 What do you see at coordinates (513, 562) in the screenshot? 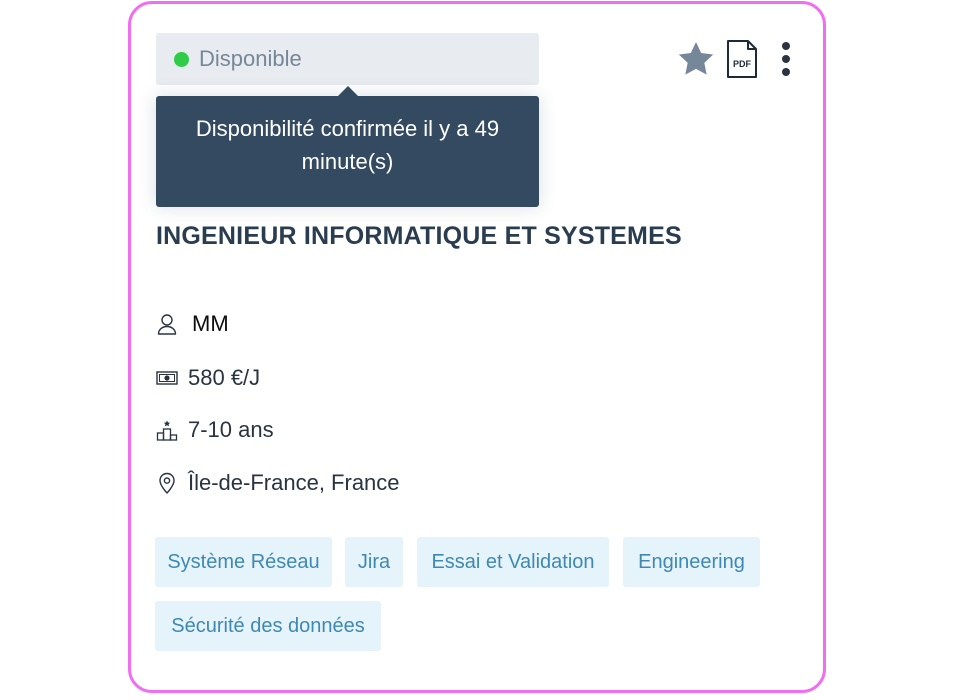
I see `skill-tag: Essai et Validation` at bounding box center [513, 562].